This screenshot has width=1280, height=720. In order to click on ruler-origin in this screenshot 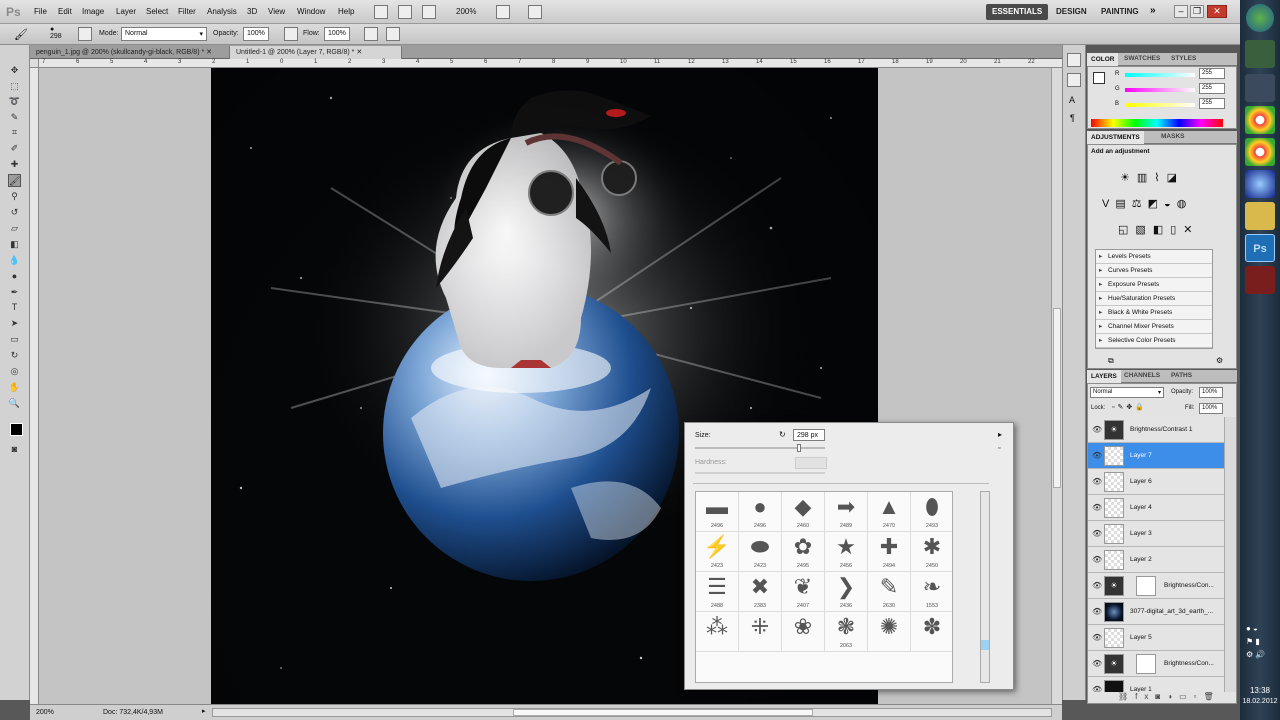, I will do `click(34, 63)`.